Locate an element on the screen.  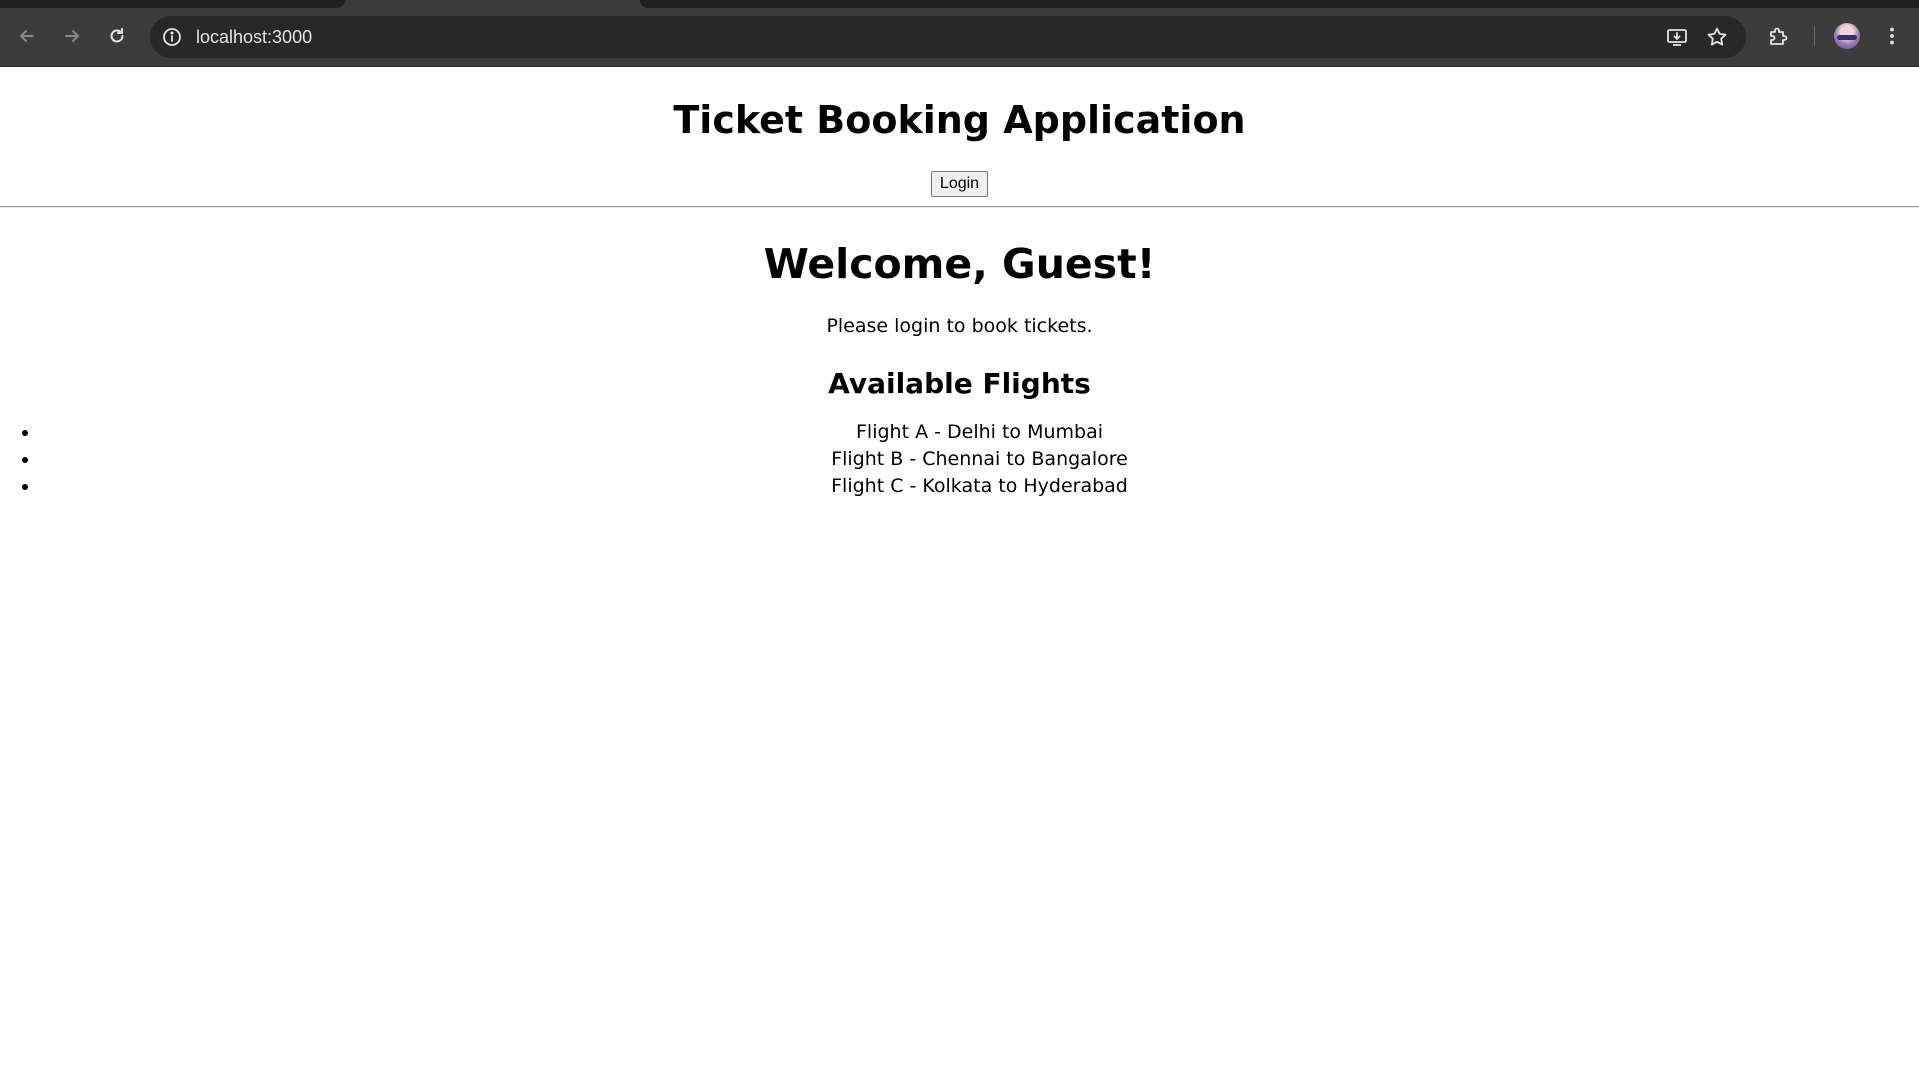
site-info-button is located at coordinates (172, 37).